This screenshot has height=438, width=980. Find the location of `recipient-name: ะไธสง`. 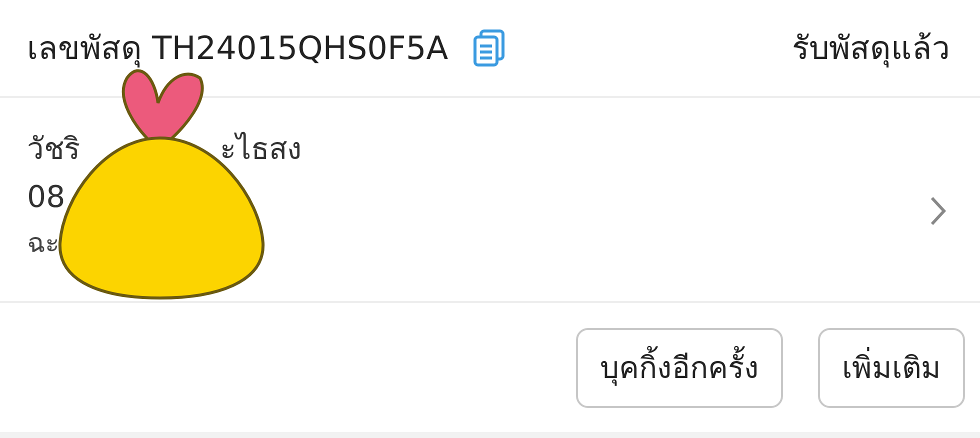

recipient-name: ะไธสง is located at coordinates (261, 149).